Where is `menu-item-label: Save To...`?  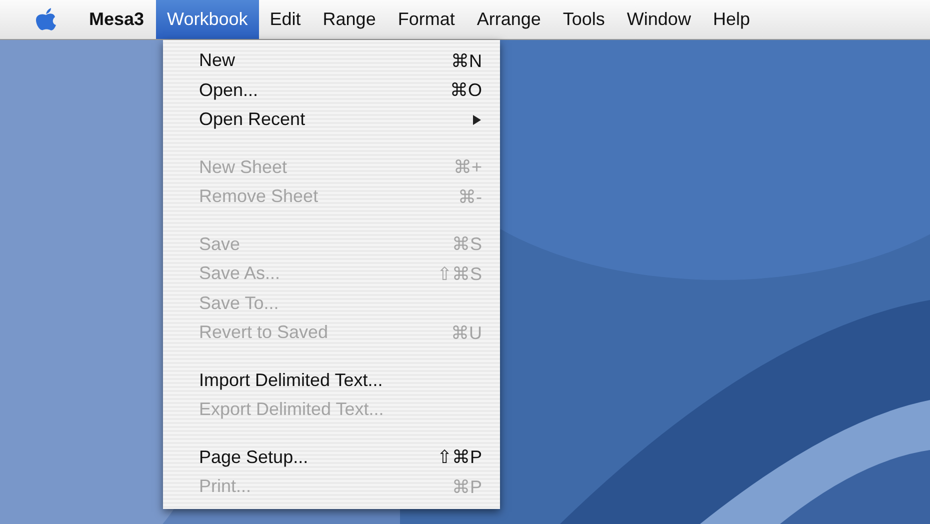 menu-item-label: Save To... is located at coordinates (239, 303).